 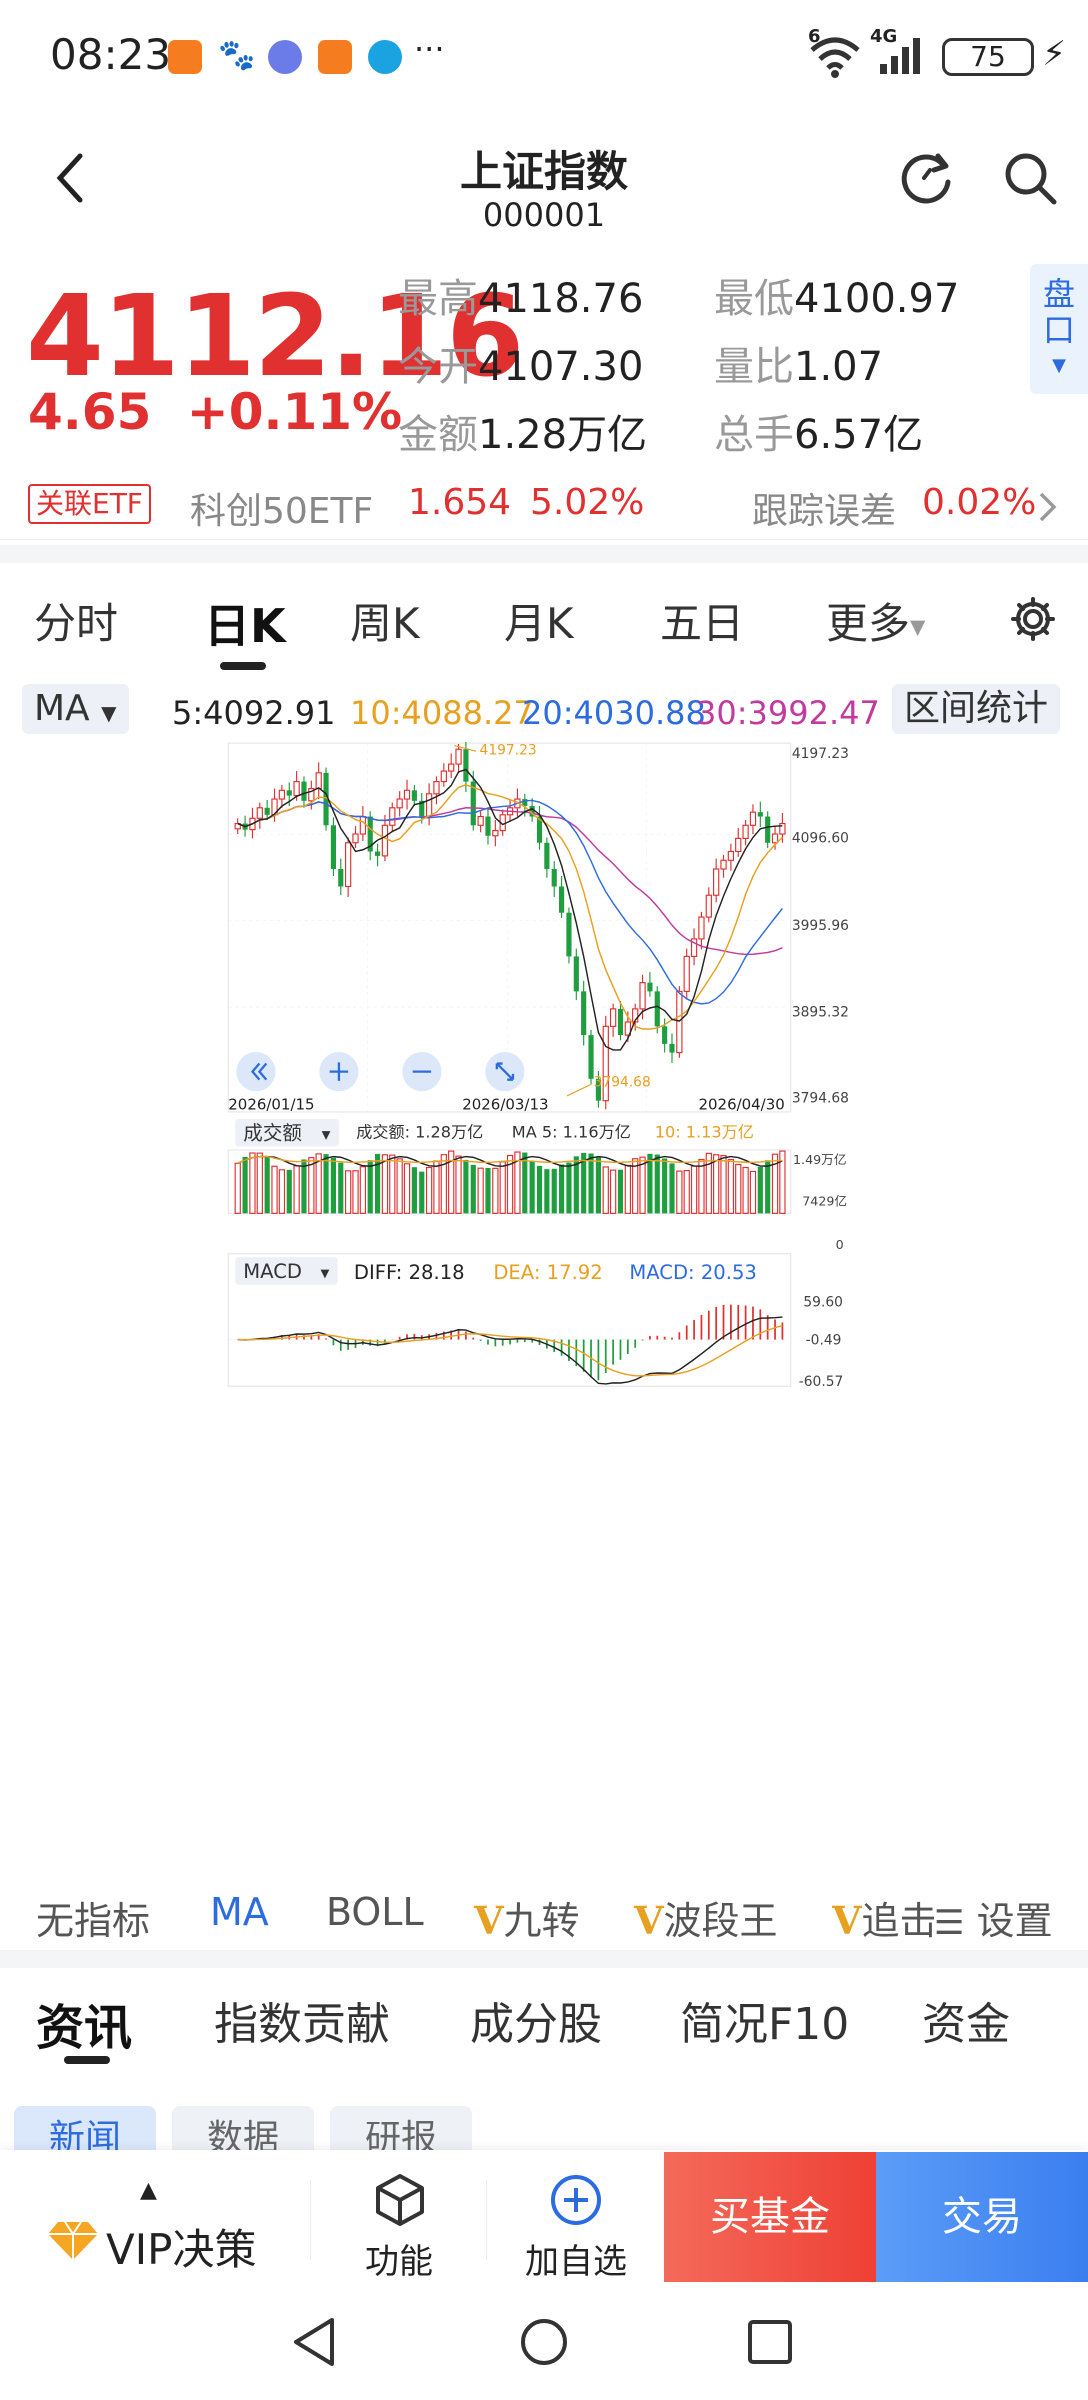 What do you see at coordinates (1033, 619) in the screenshot?
I see `gear-icon` at bounding box center [1033, 619].